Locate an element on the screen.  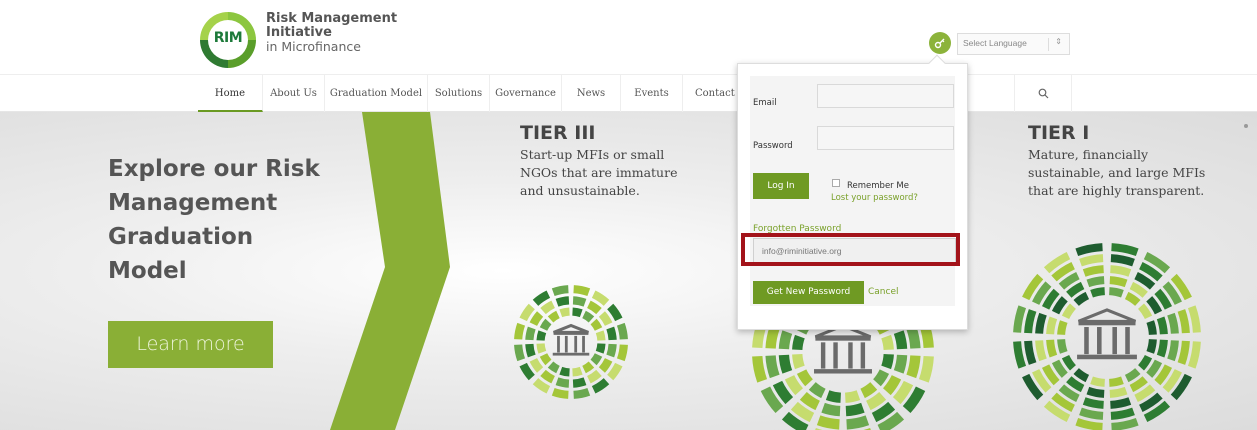
tier-3-desc-line: Start-up MFIs or small is located at coordinates (592, 154).